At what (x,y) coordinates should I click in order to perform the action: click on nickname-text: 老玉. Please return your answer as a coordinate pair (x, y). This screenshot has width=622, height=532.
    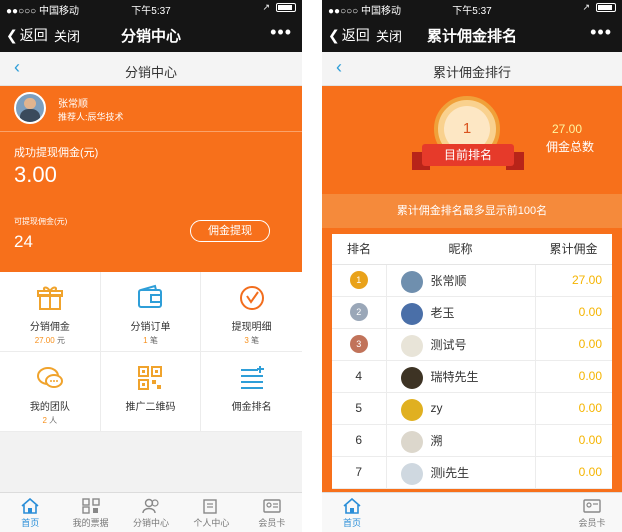
    Looking at the image, I should click on (442, 312).